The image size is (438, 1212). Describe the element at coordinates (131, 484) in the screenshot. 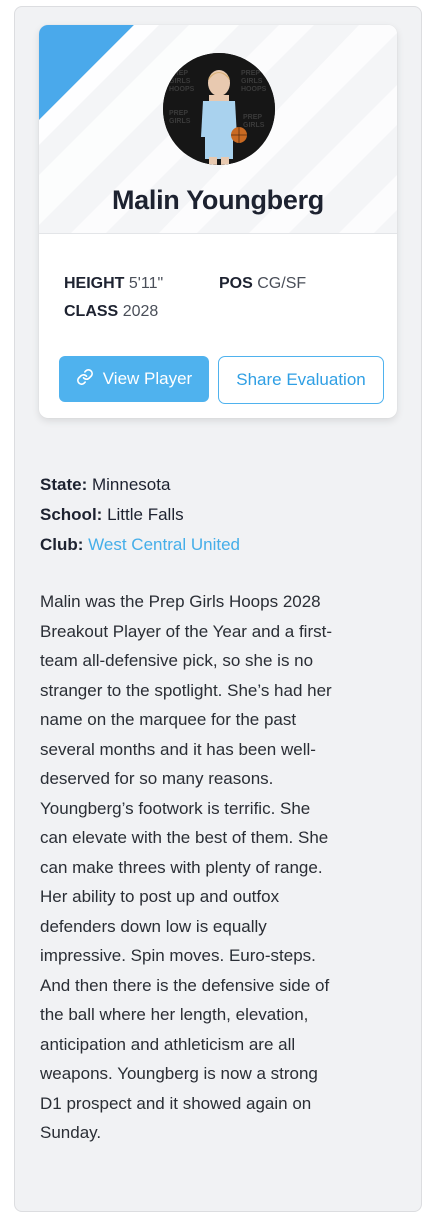

I see `detail-state-value: Minnesota` at that location.